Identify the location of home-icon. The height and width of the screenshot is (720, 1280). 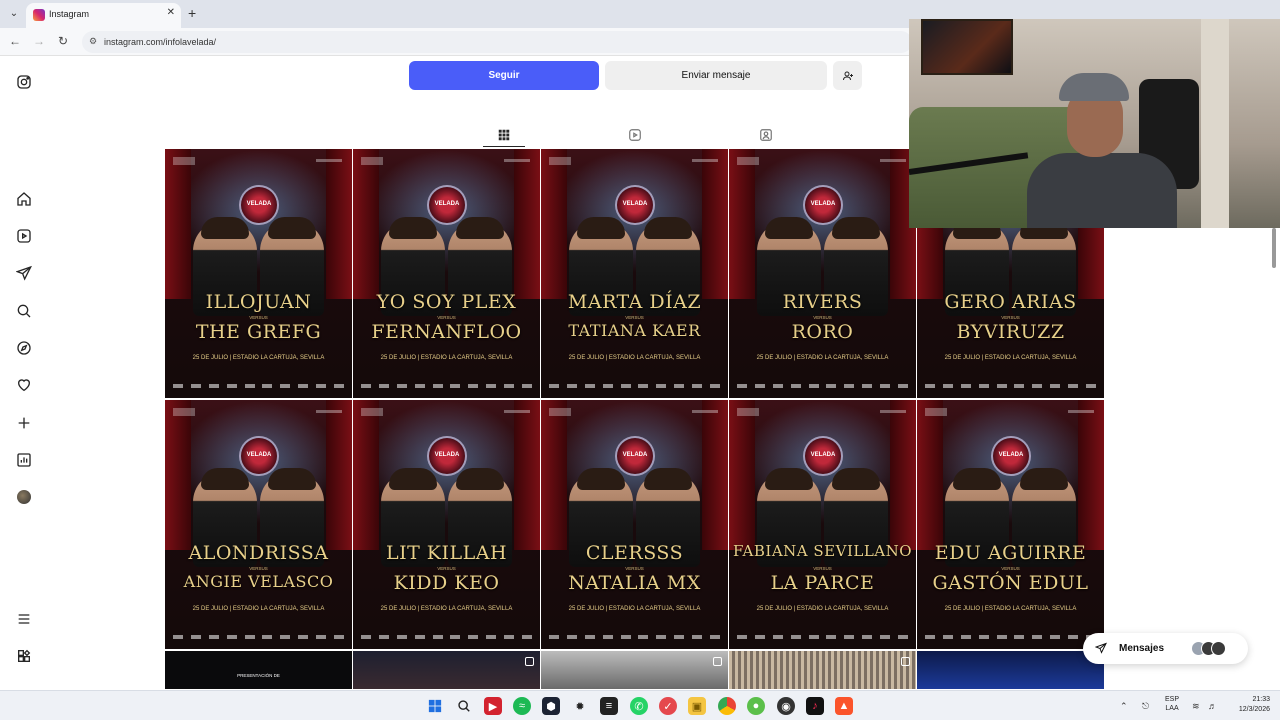
(24, 199).